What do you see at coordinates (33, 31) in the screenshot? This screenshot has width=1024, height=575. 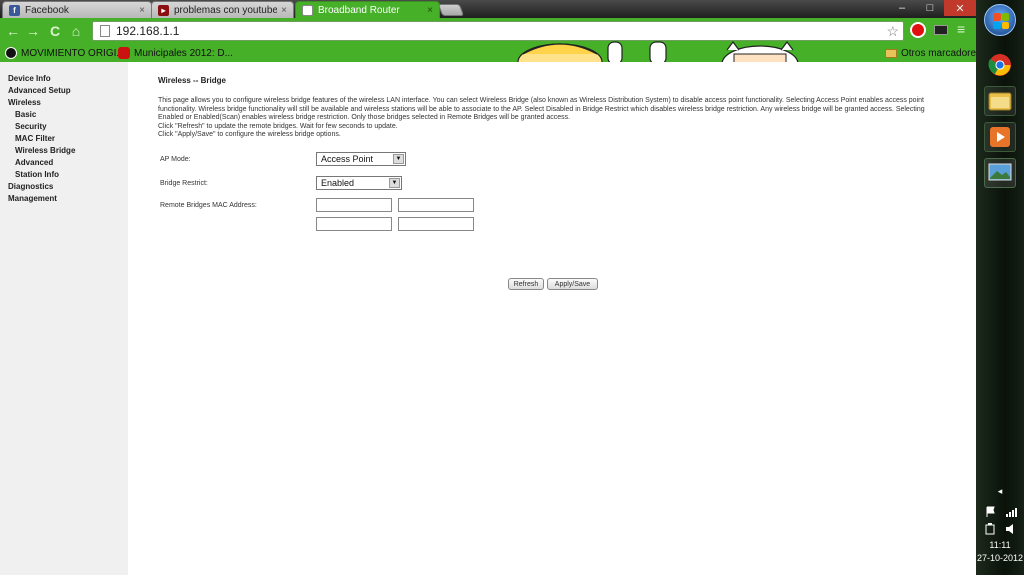 I see `forward-icon: →` at bounding box center [33, 31].